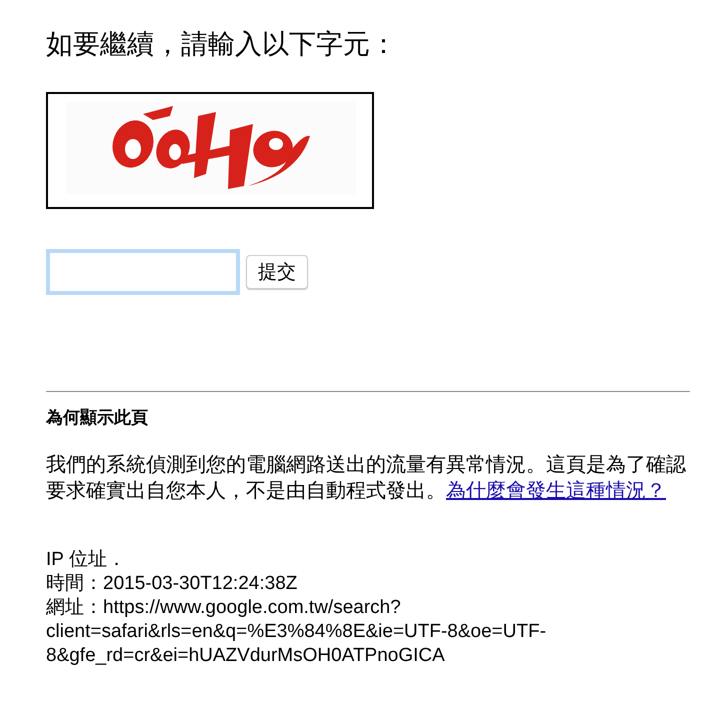 The width and height of the screenshot is (720, 717). Describe the element at coordinates (297, 632) in the screenshot. I see `detail-line: 網址：https://www.google.com.tw/search?client=safari&rls=en&q=%E3%84%8E&ie=UTF-8&oe=UTF-8&gfe_rd=cr&ei=hUAZVdurMsOH0ATPnoGICA` at that location.